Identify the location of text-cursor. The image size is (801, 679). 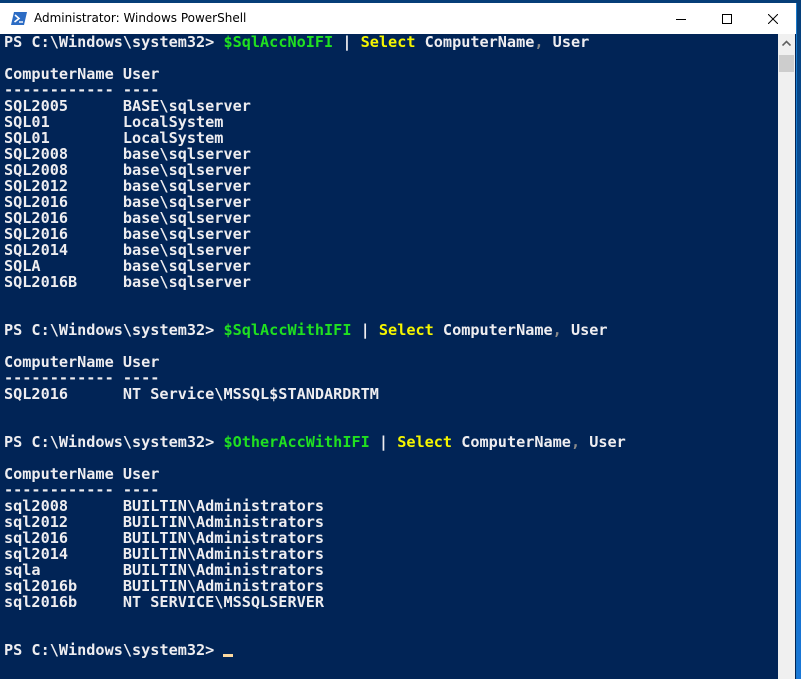
(228, 655).